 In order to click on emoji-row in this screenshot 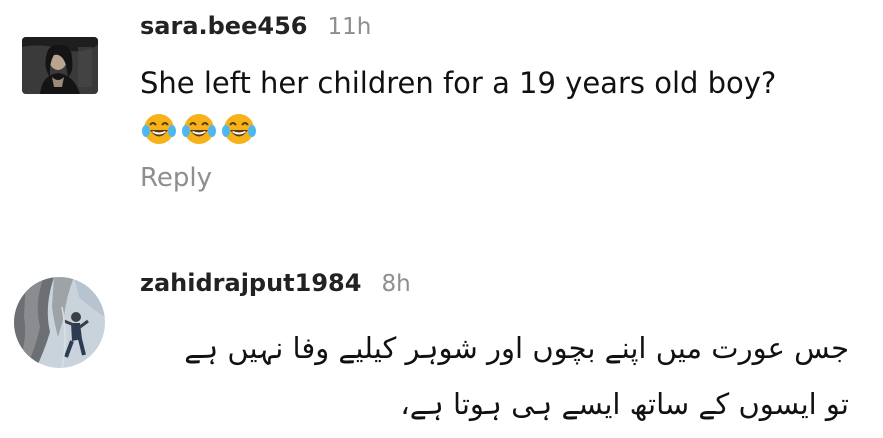, I will do `click(199, 129)`.